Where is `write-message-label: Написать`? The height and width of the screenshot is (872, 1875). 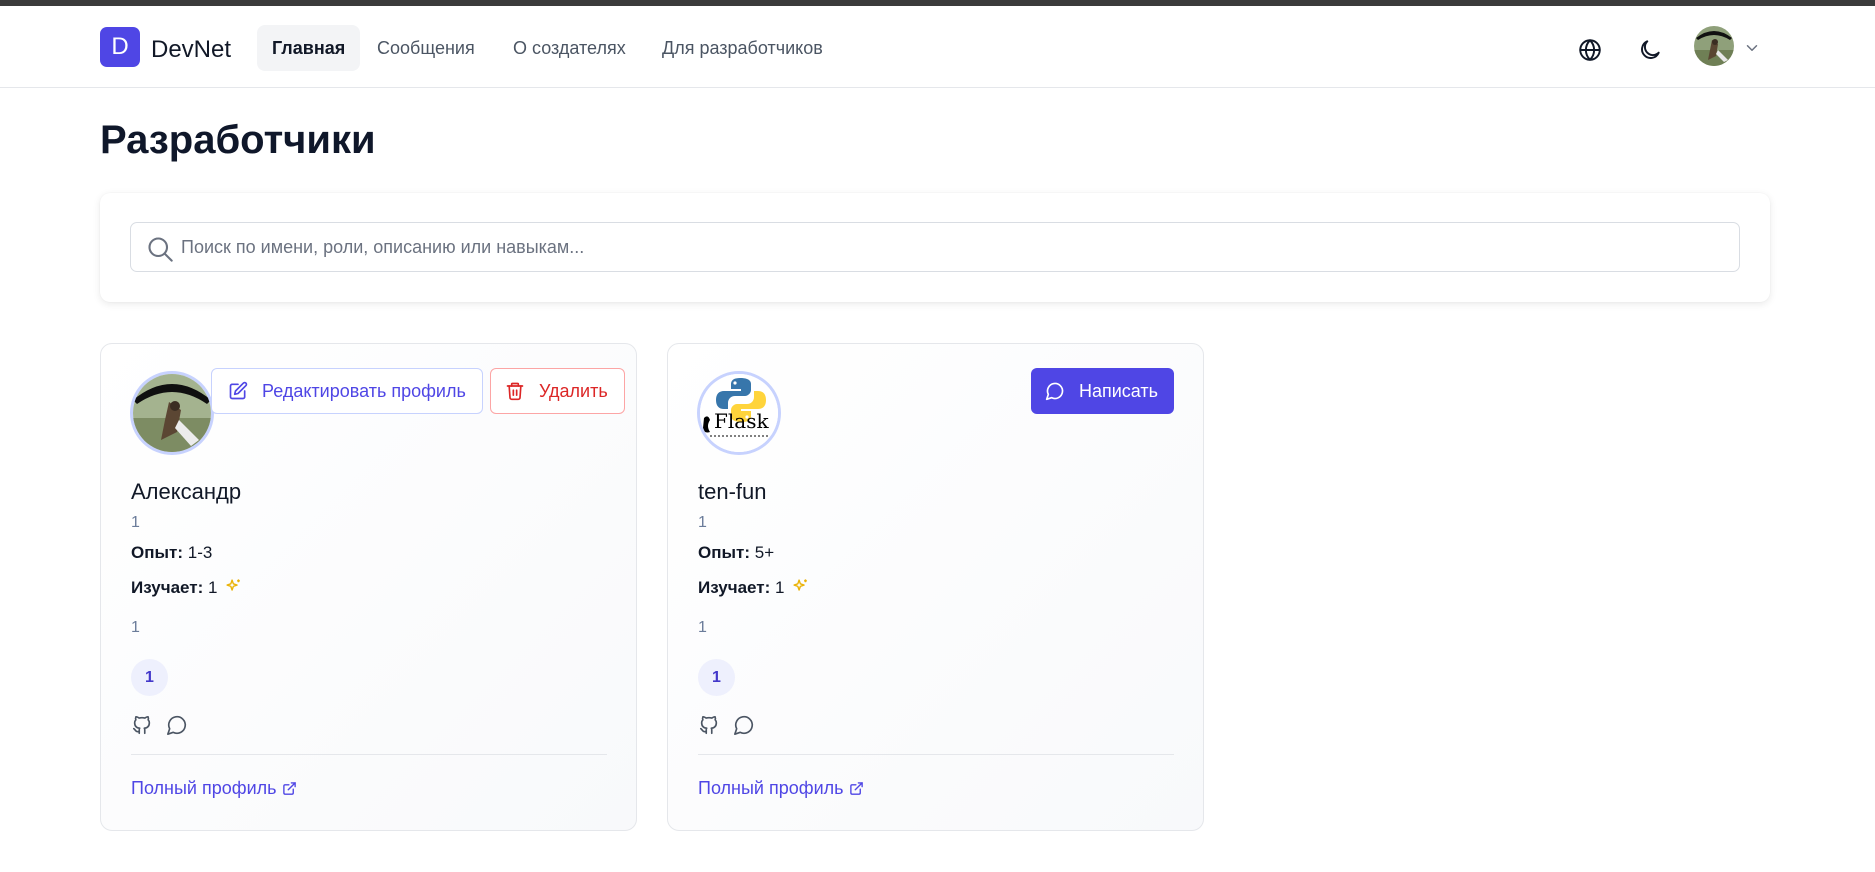 write-message-label: Написать is located at coordinates (1119, 390).